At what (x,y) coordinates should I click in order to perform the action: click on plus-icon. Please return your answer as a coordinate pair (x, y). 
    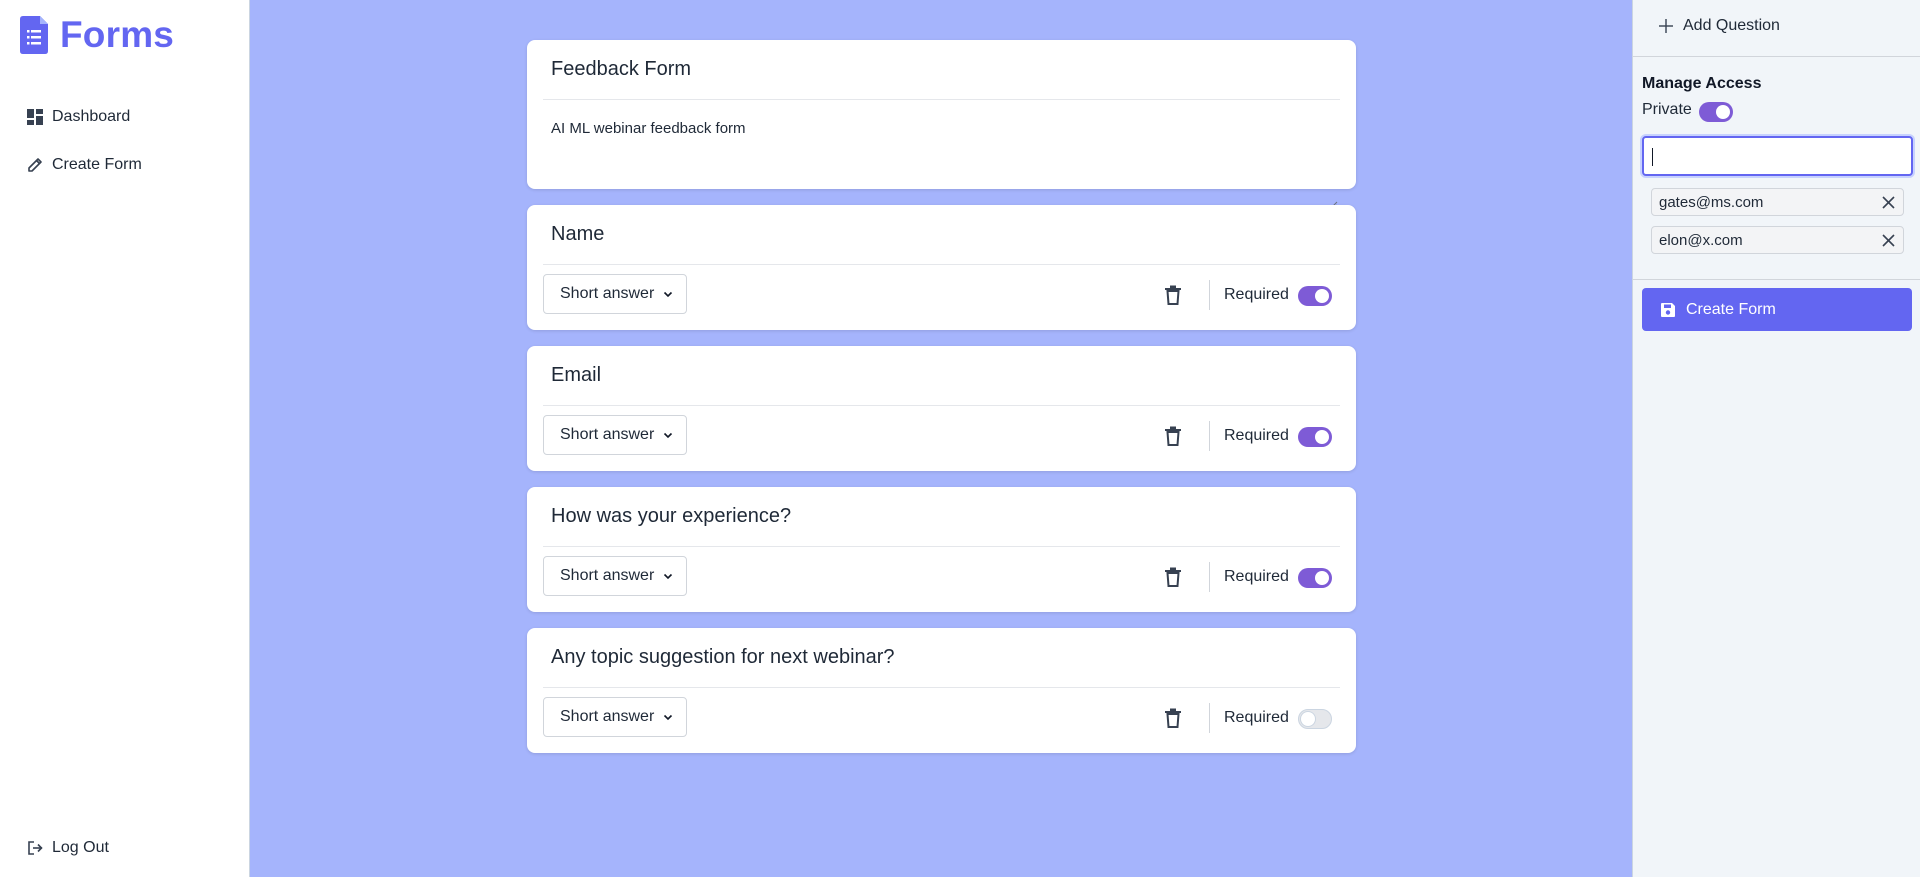
    Looking at the image, I should click on (1666, 26).